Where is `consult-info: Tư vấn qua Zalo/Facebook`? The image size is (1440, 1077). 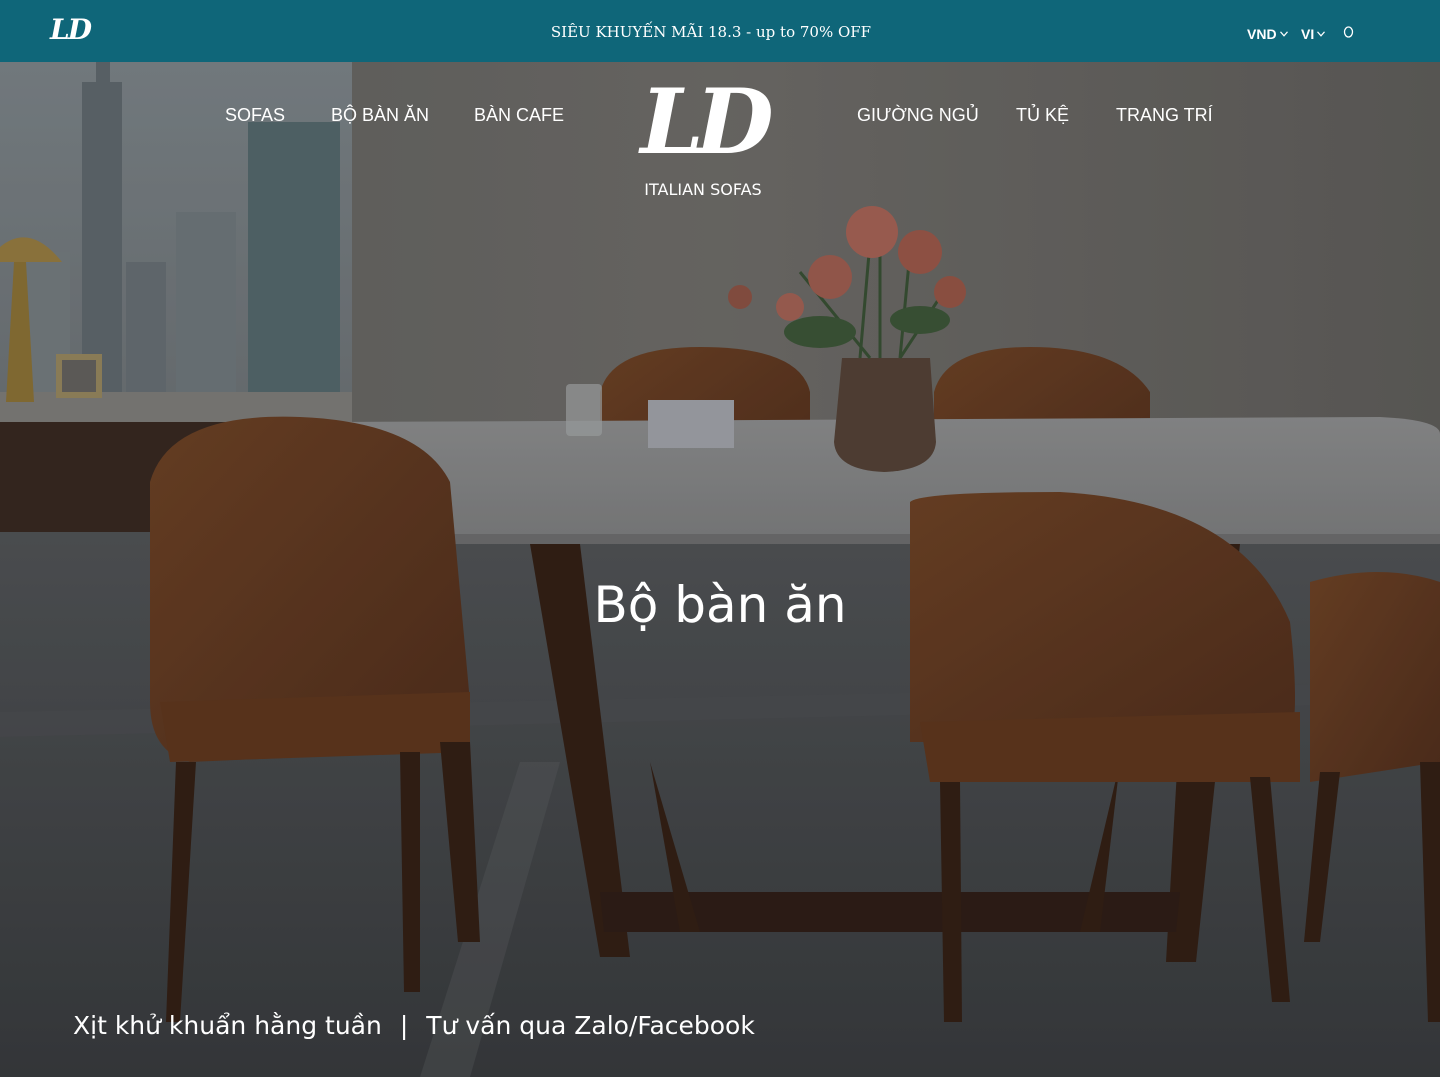 consult-info: Tư vấn qua Zalo/Facebook is located at coordinates (590, 1025).